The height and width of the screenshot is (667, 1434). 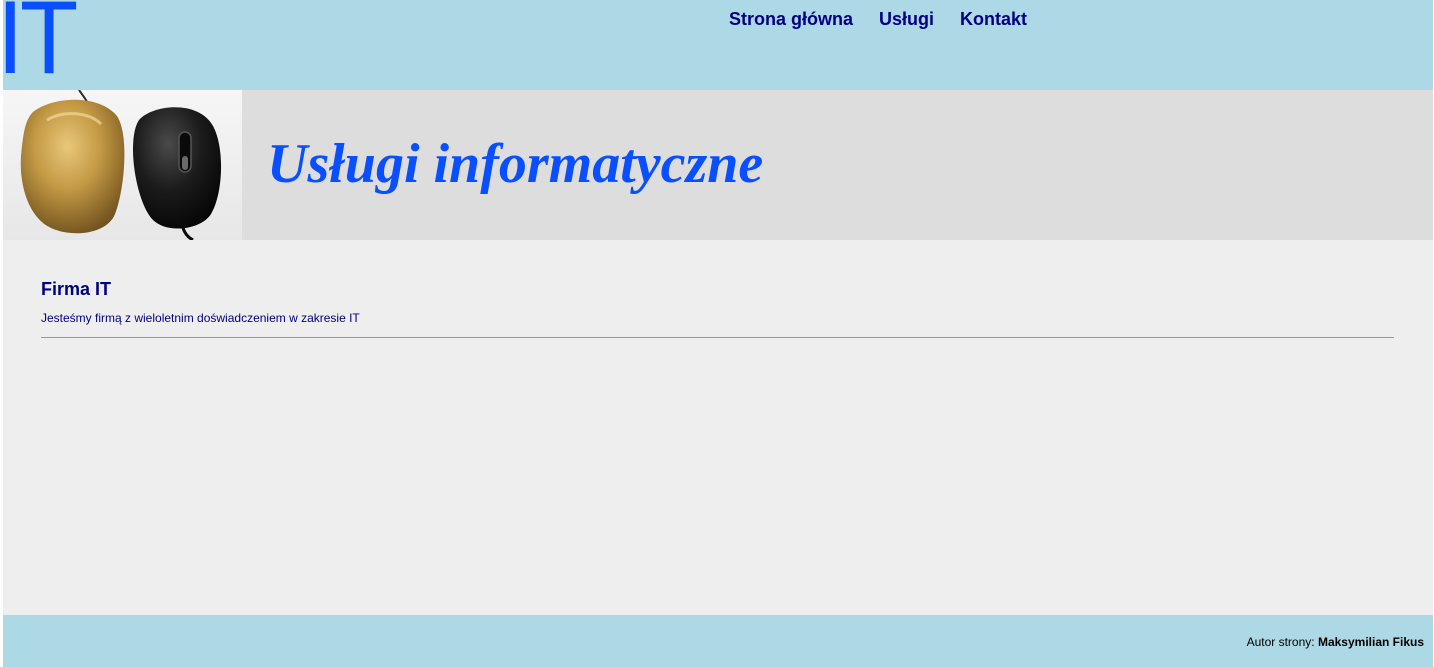 I want to click on footer: Autor strony: Maksymilian Fikus, so click(x=718, y=641).